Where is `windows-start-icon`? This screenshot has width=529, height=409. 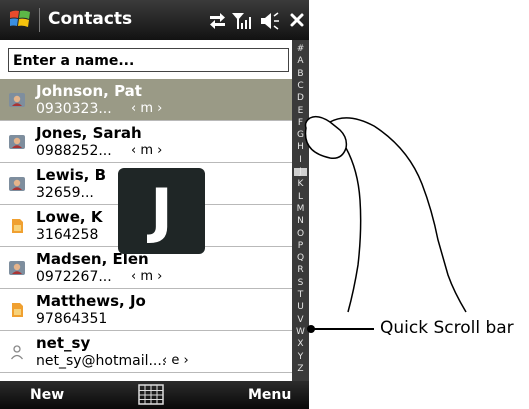
windows-start-icon is located at coordinates (20, 19).